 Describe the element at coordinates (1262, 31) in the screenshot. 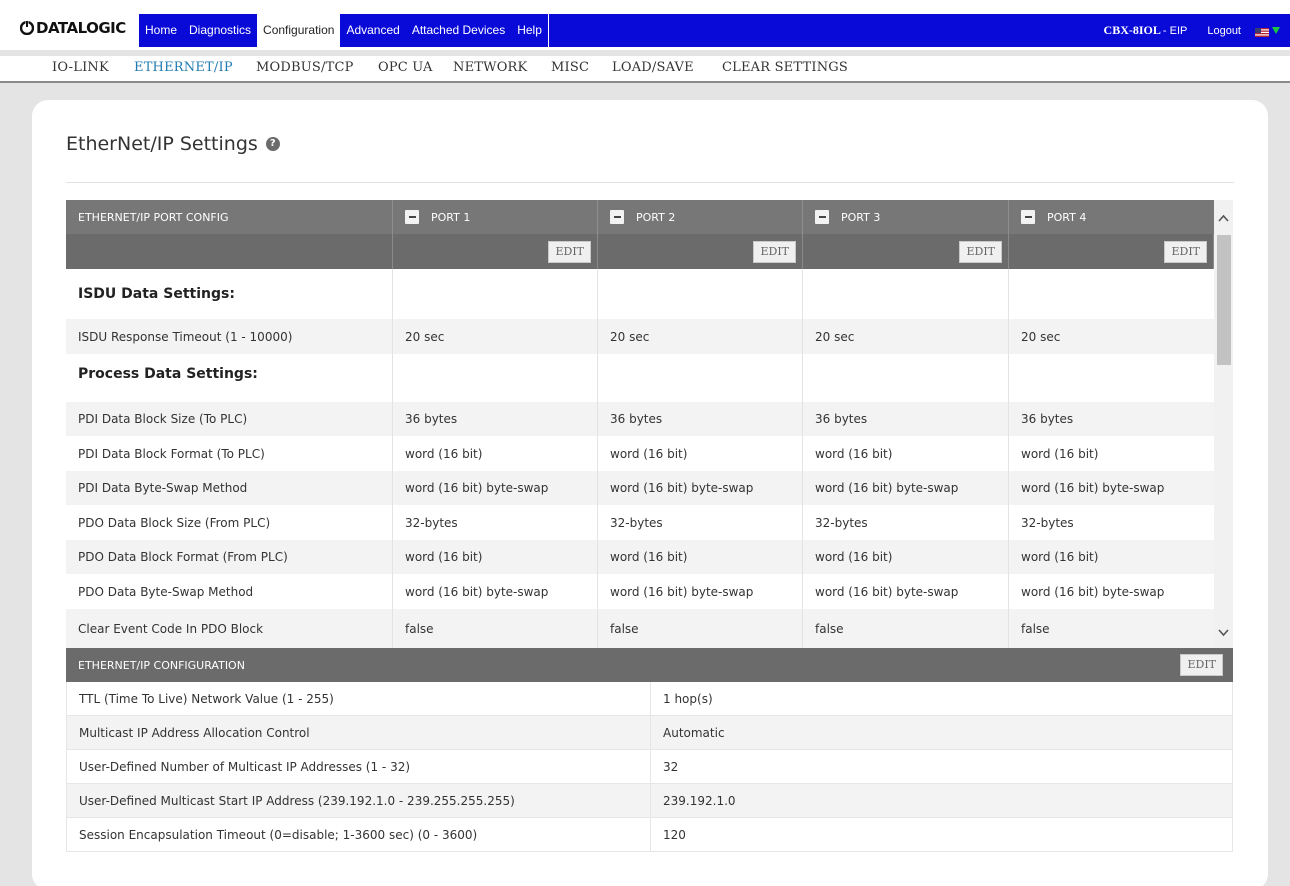

I see `us-flag-icon` at that location.